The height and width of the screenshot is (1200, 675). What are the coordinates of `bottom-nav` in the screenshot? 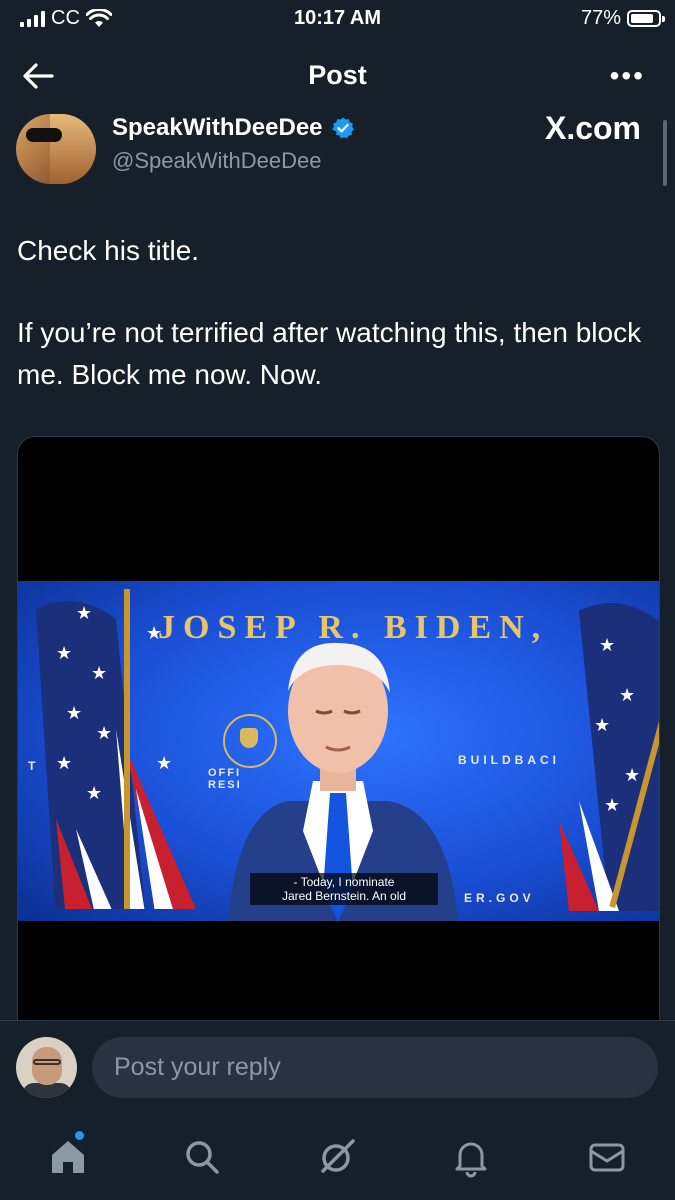 It's located at (337, 1158).